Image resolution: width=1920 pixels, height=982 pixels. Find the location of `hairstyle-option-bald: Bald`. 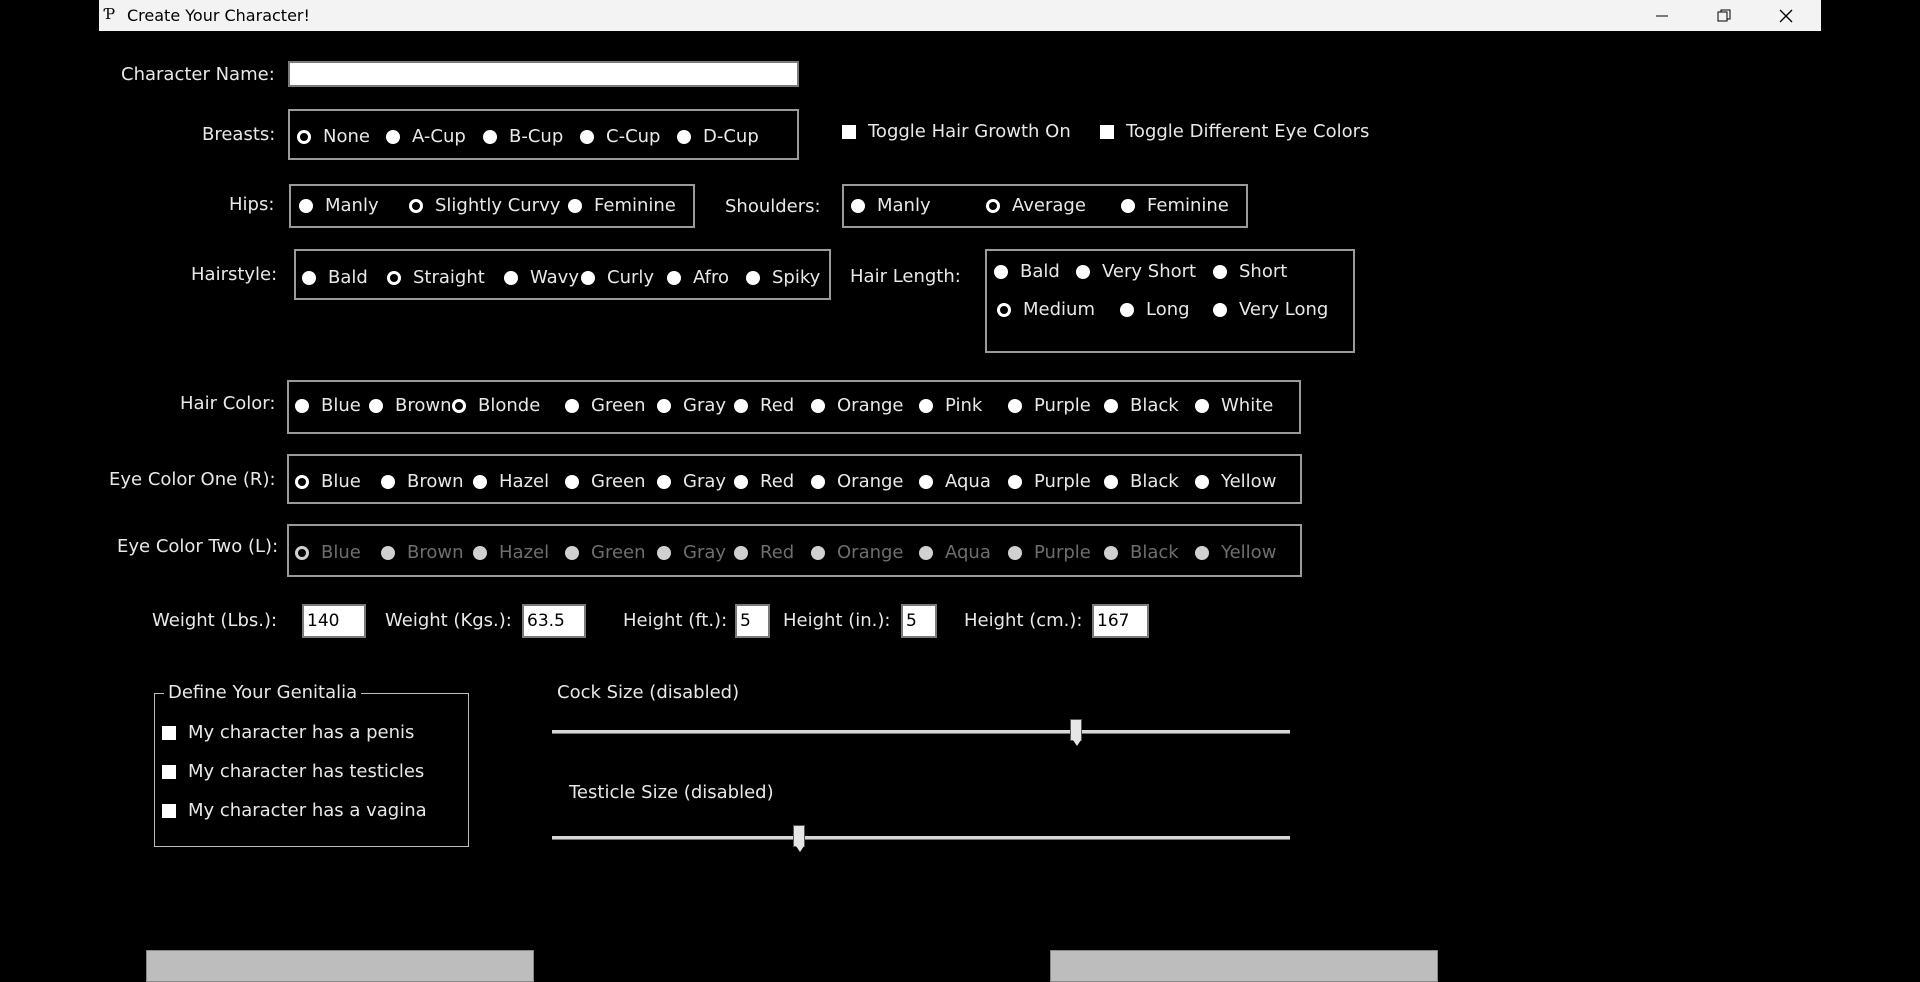

hairstyle-option-bald: Bald is located at coordinates (335, 277).